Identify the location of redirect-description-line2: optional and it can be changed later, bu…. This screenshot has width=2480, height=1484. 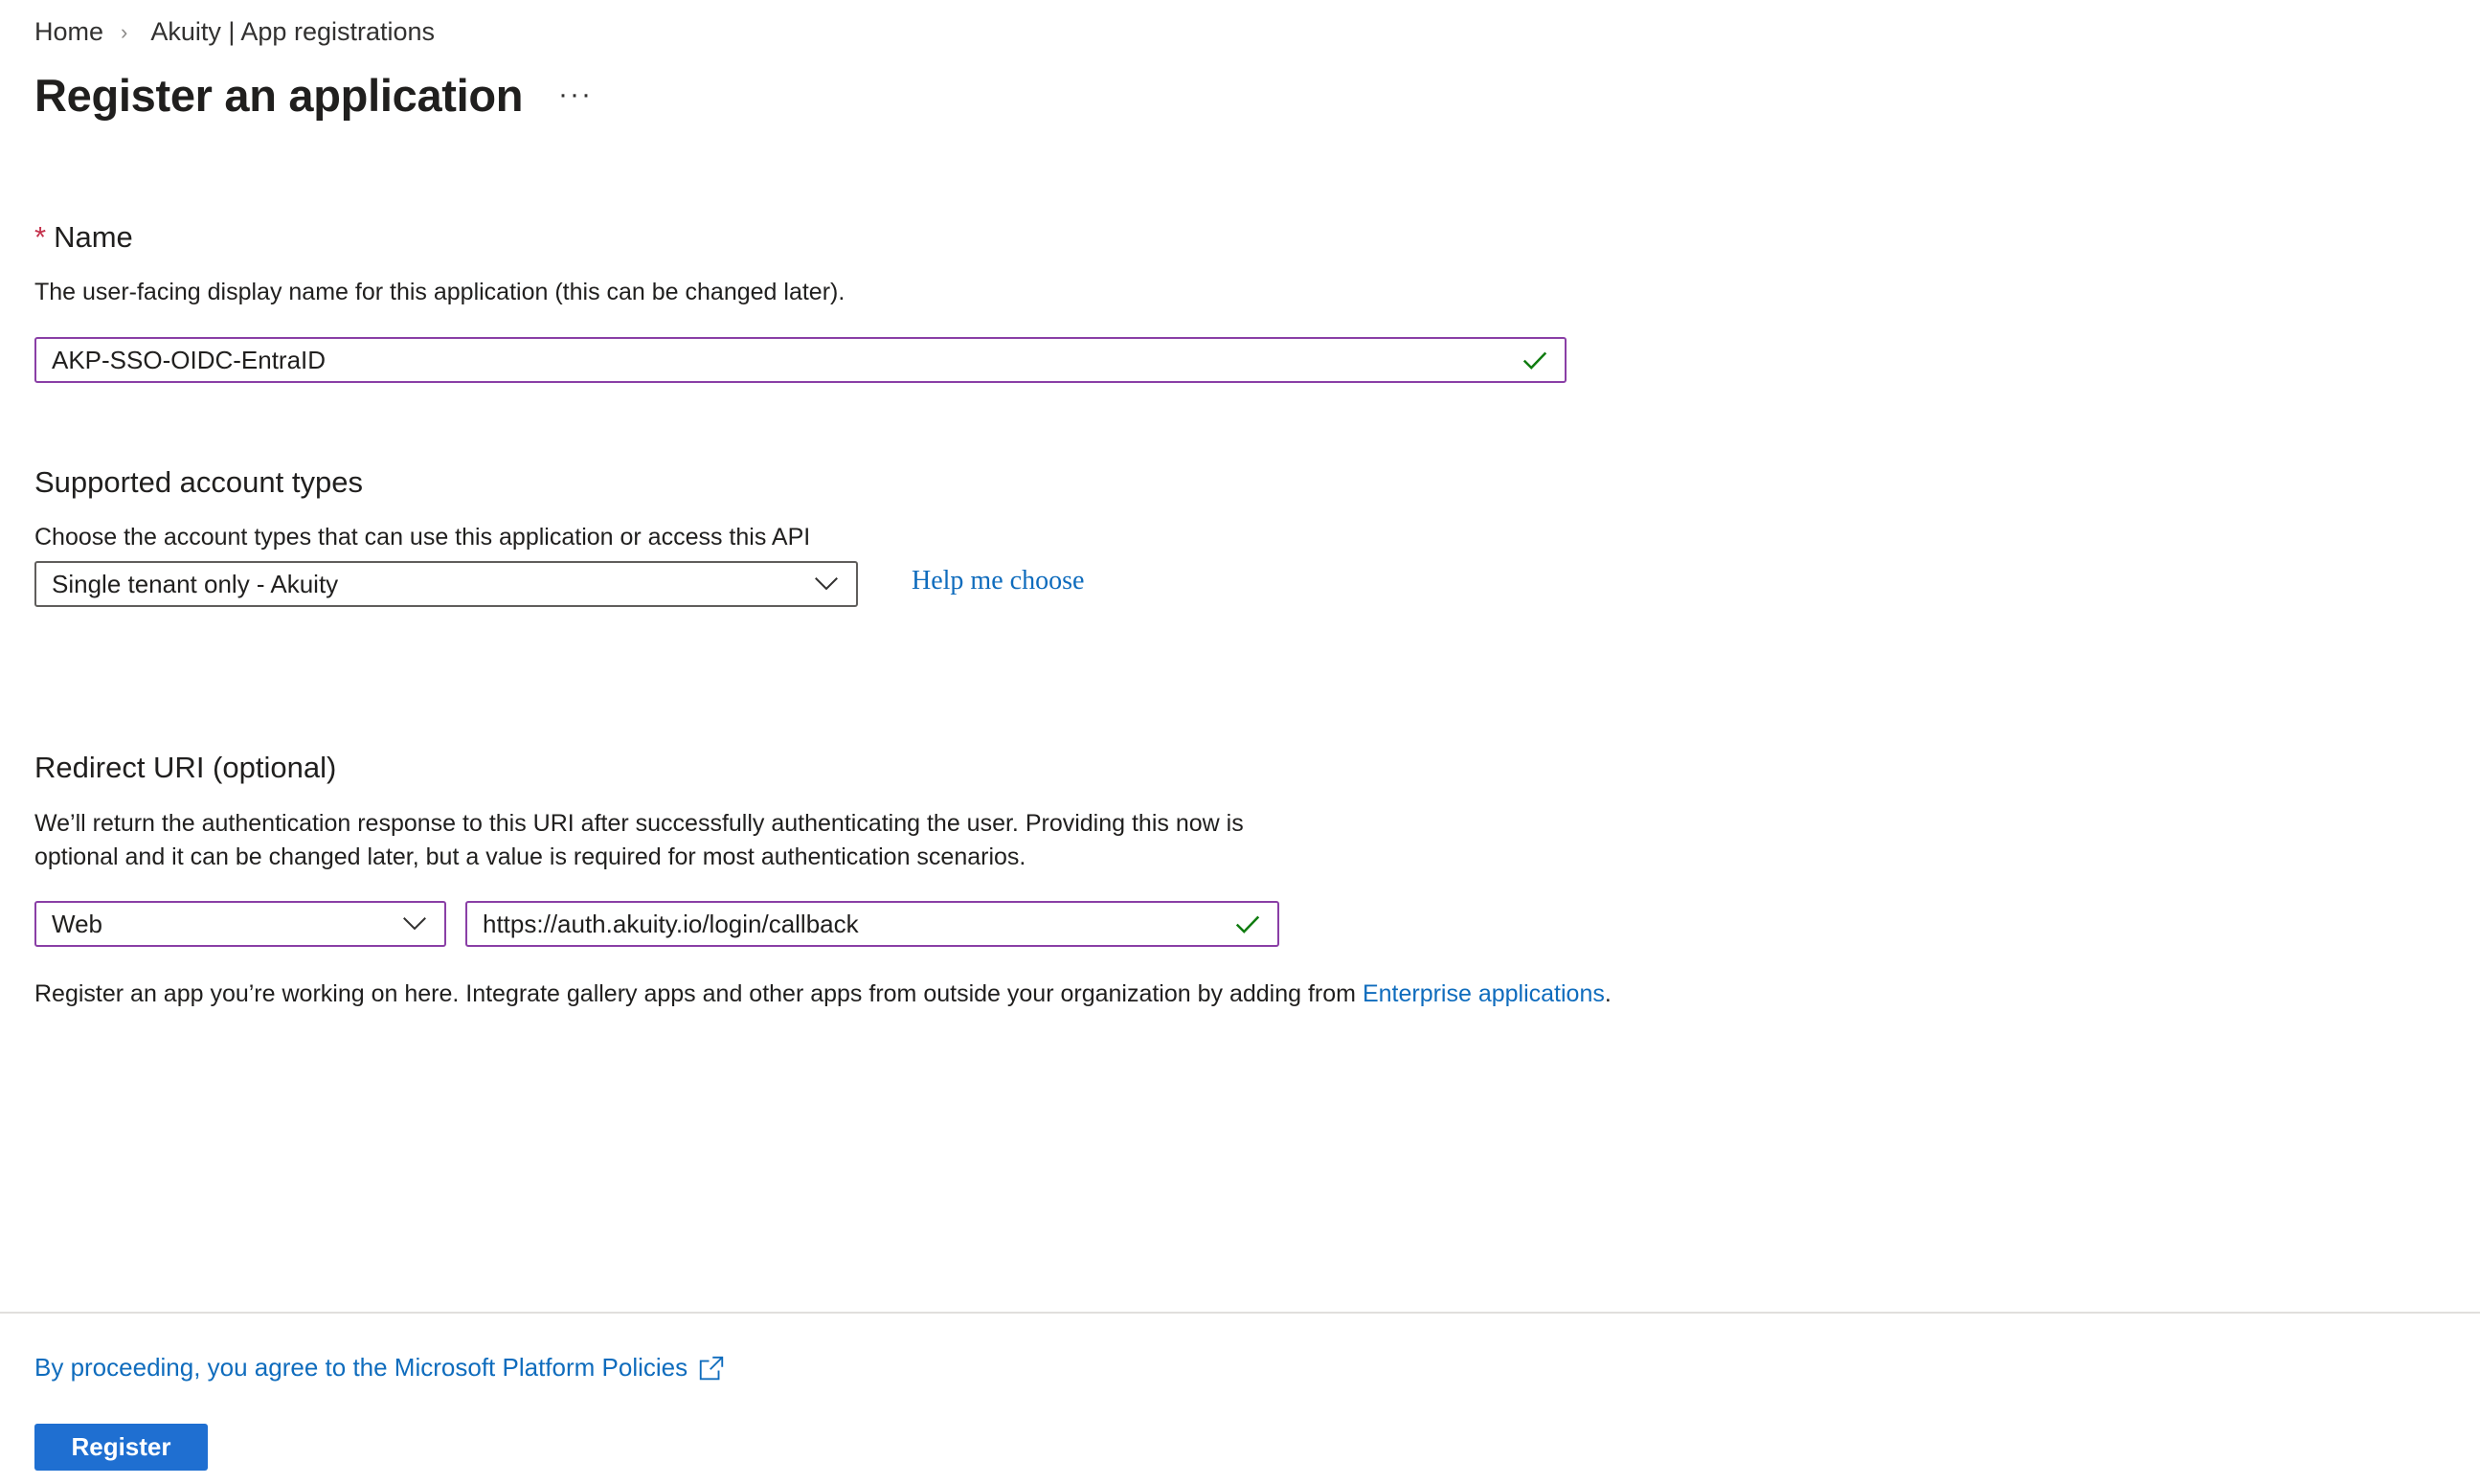
(530, 856).